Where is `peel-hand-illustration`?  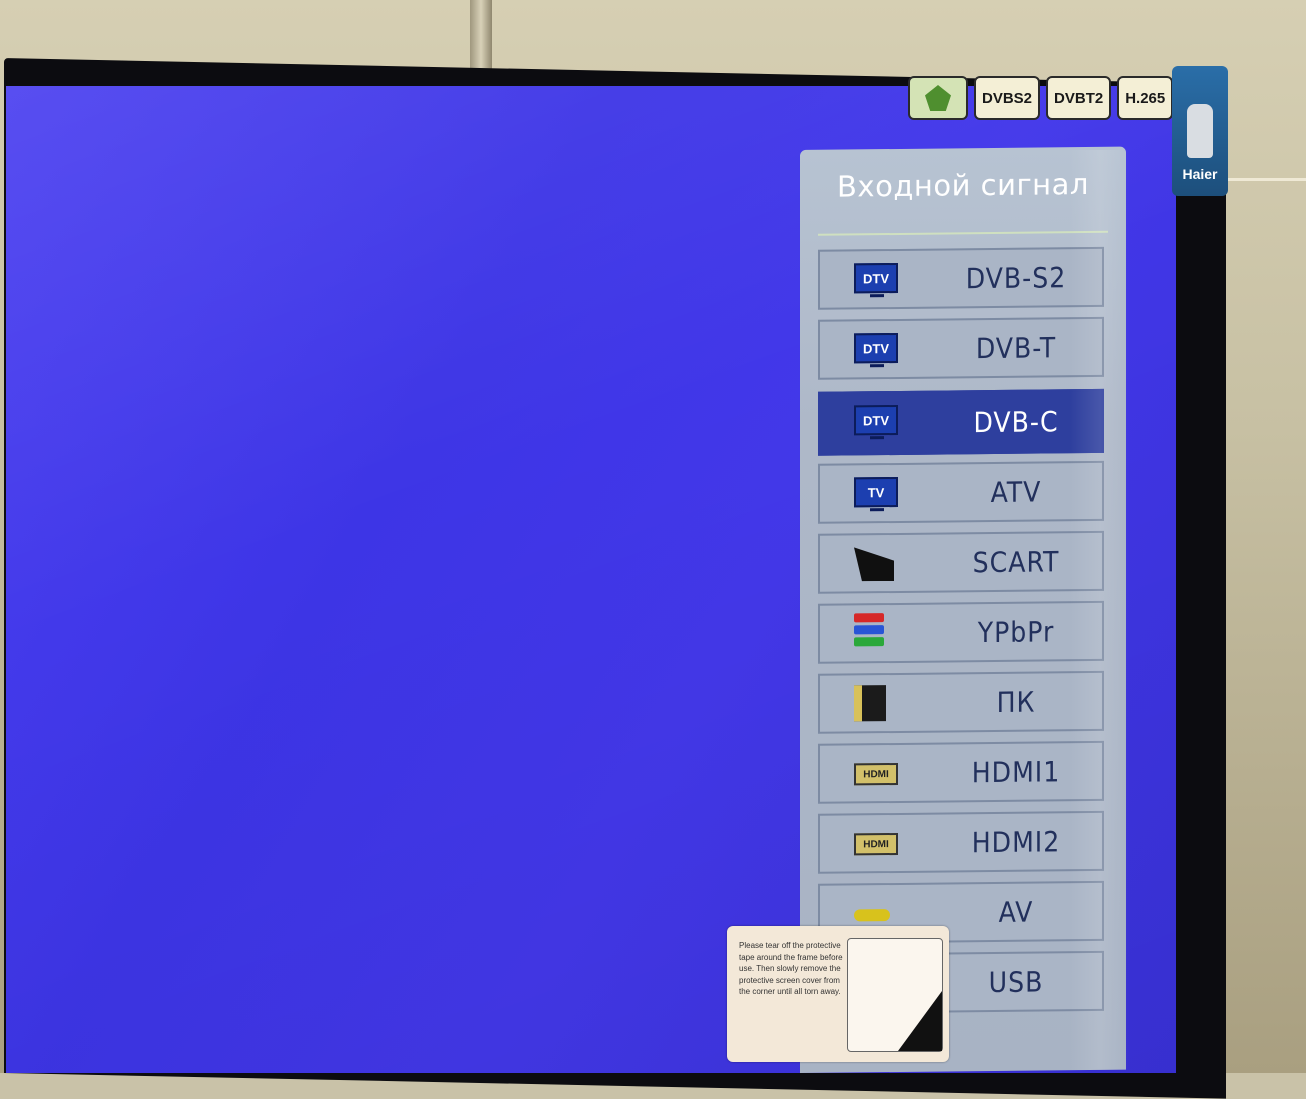
peel-hand-illustration is located at coordinates (895, 995).